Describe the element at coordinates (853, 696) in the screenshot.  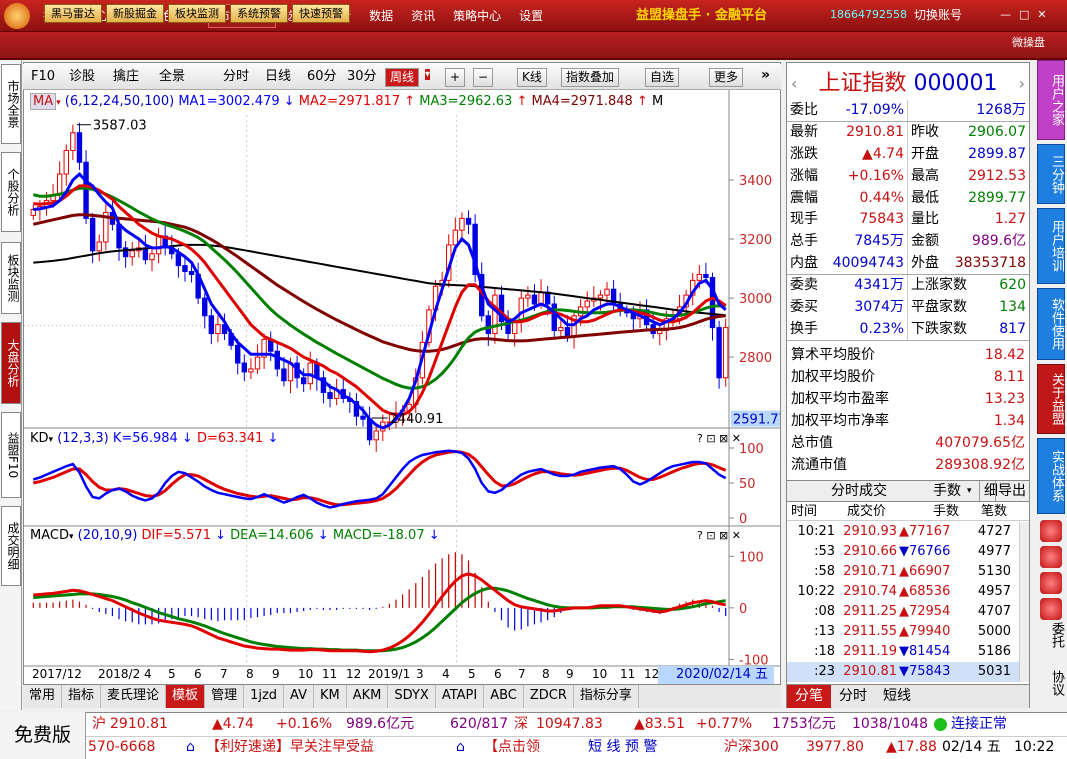
I see `right-bottom-tab-1: 分时` at that location.